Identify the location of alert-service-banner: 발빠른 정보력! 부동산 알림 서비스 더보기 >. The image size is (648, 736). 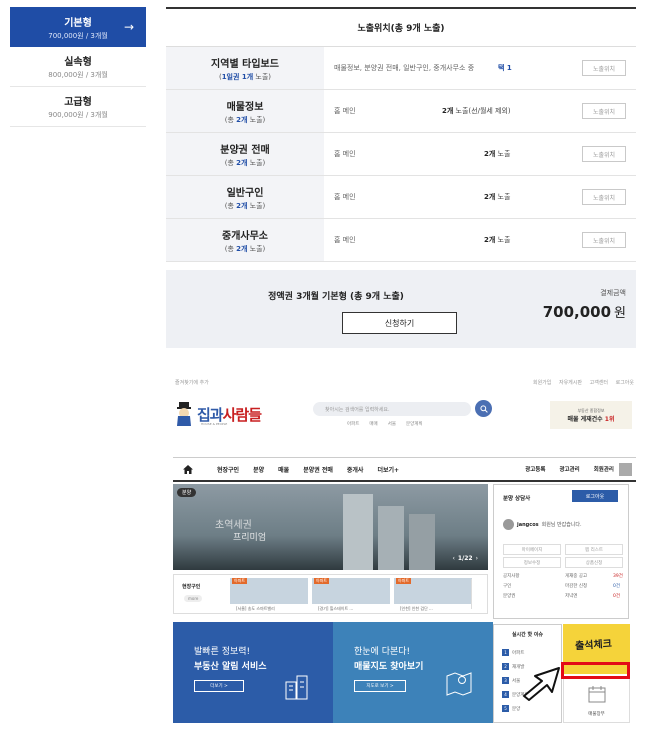
(253, 672).